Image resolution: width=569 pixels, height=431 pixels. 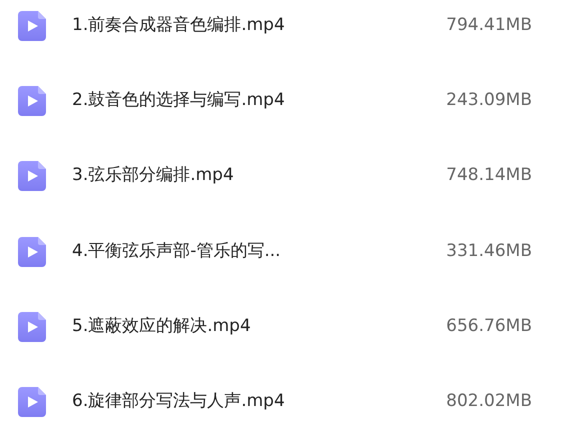 What do you see at coordinates (488, 176) in the screenshot?
I see `file-size: 748.14MB` at bounding box center [488, 176].